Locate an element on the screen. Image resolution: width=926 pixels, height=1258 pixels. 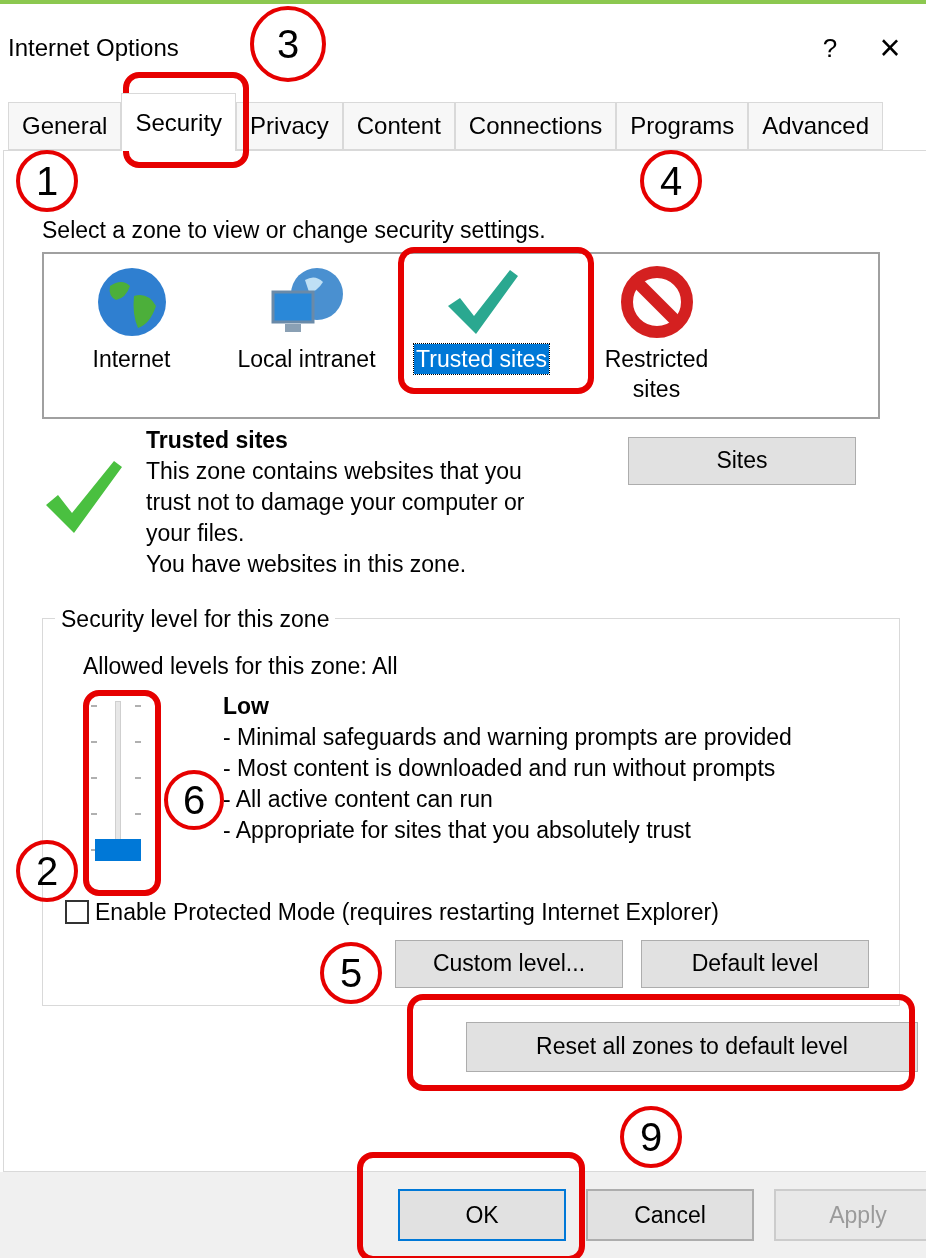
zone-label: Restricted sites is located at coordinates (656, 373).